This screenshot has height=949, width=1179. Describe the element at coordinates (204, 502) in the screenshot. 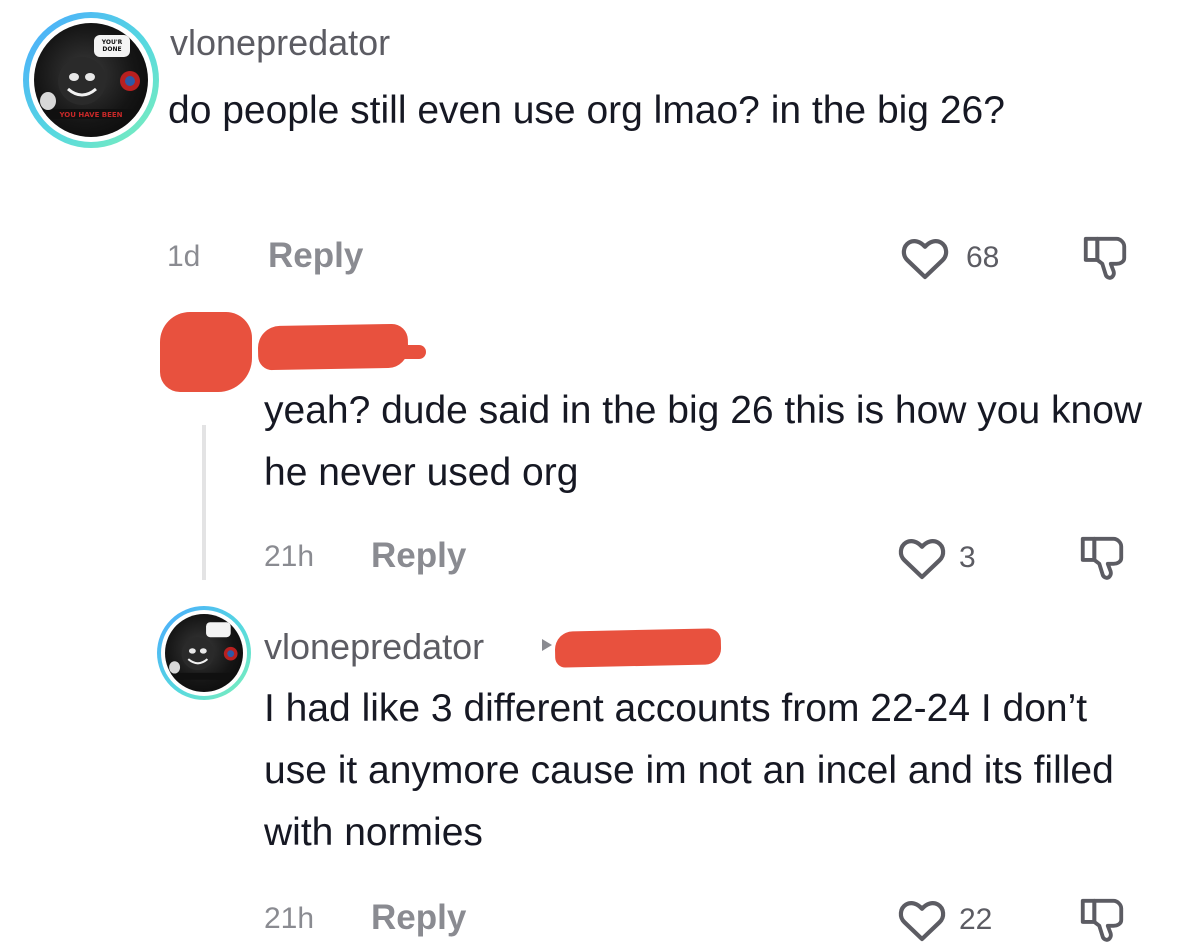

I see `thread-line` at that location.